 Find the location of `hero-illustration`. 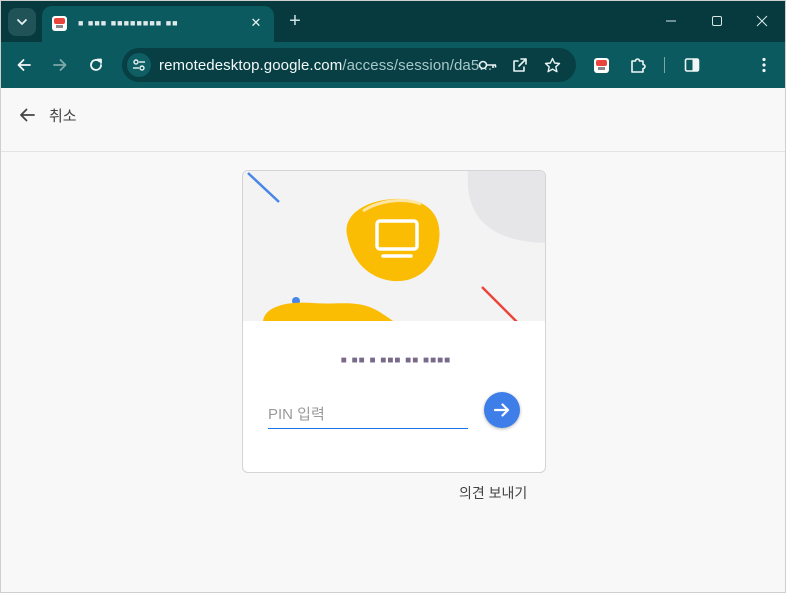

hero-illustration is located at coordinates (394, 246).